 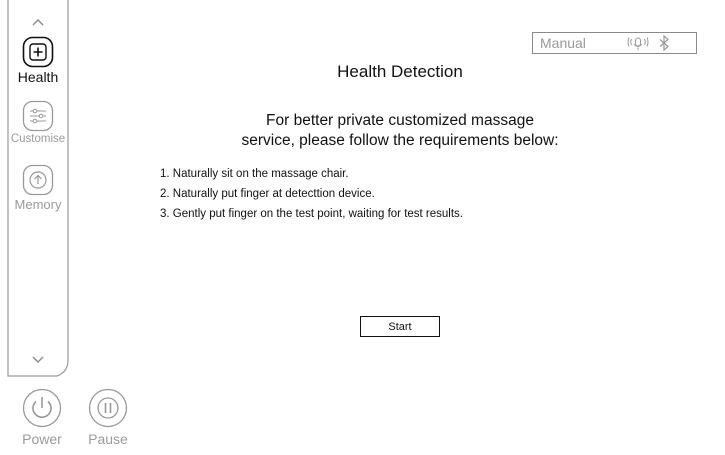 What do you see at coordinates (38, 359) in the screenshot?
I see `scroll-down-chevron-icon` at bounding box center [38, 359].